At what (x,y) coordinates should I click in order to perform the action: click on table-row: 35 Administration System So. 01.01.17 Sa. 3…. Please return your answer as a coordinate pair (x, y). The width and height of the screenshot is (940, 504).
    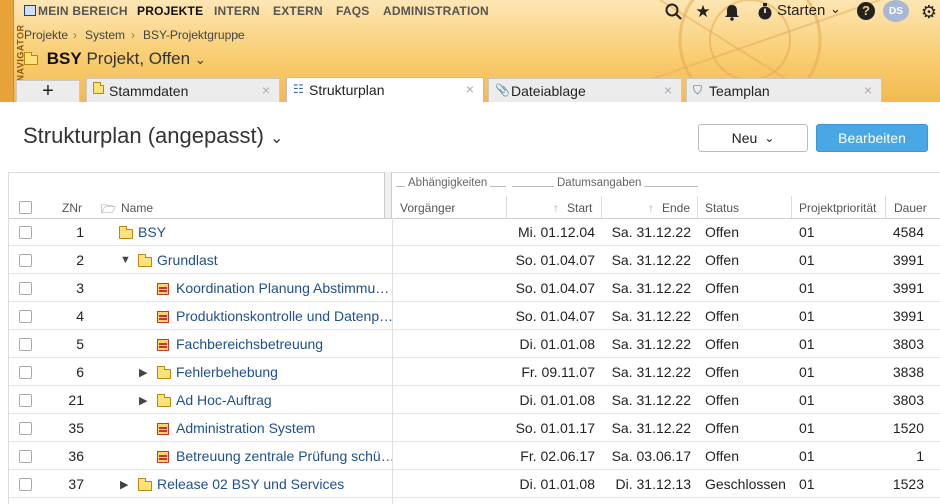
    Looking at the image, I should click on (474, 428).